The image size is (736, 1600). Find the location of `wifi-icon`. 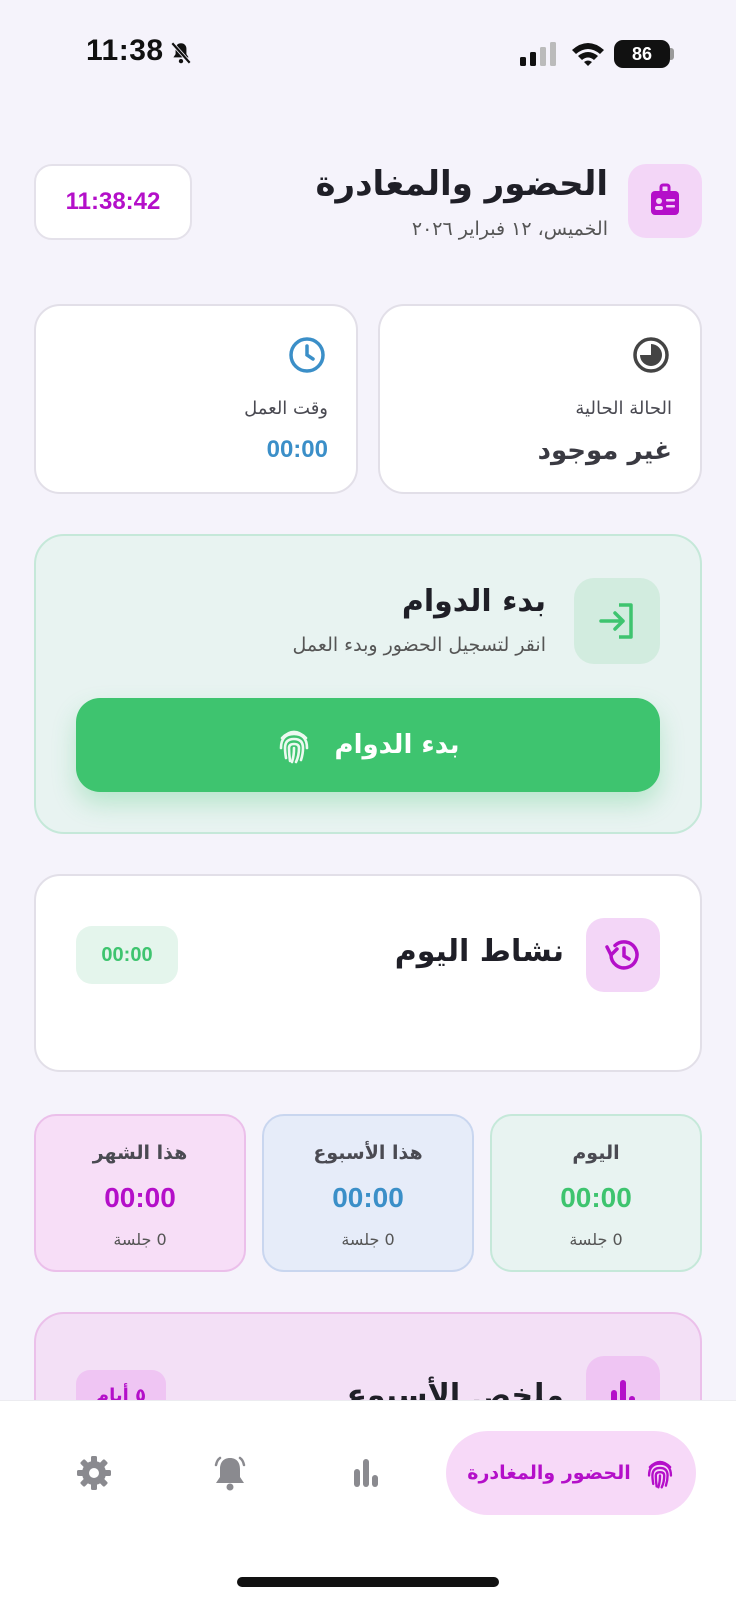

wifi-icon is located at coordinates (588, 54).